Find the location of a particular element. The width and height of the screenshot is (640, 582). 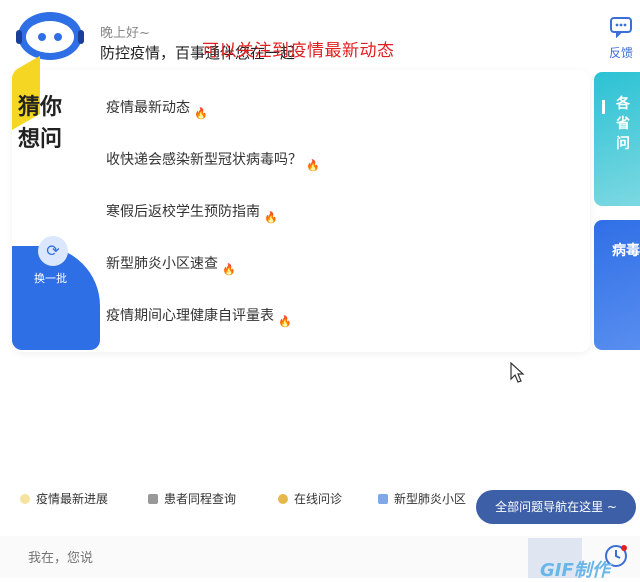

question-text: 疫情最新动态 is located at coordinates (148, 108).